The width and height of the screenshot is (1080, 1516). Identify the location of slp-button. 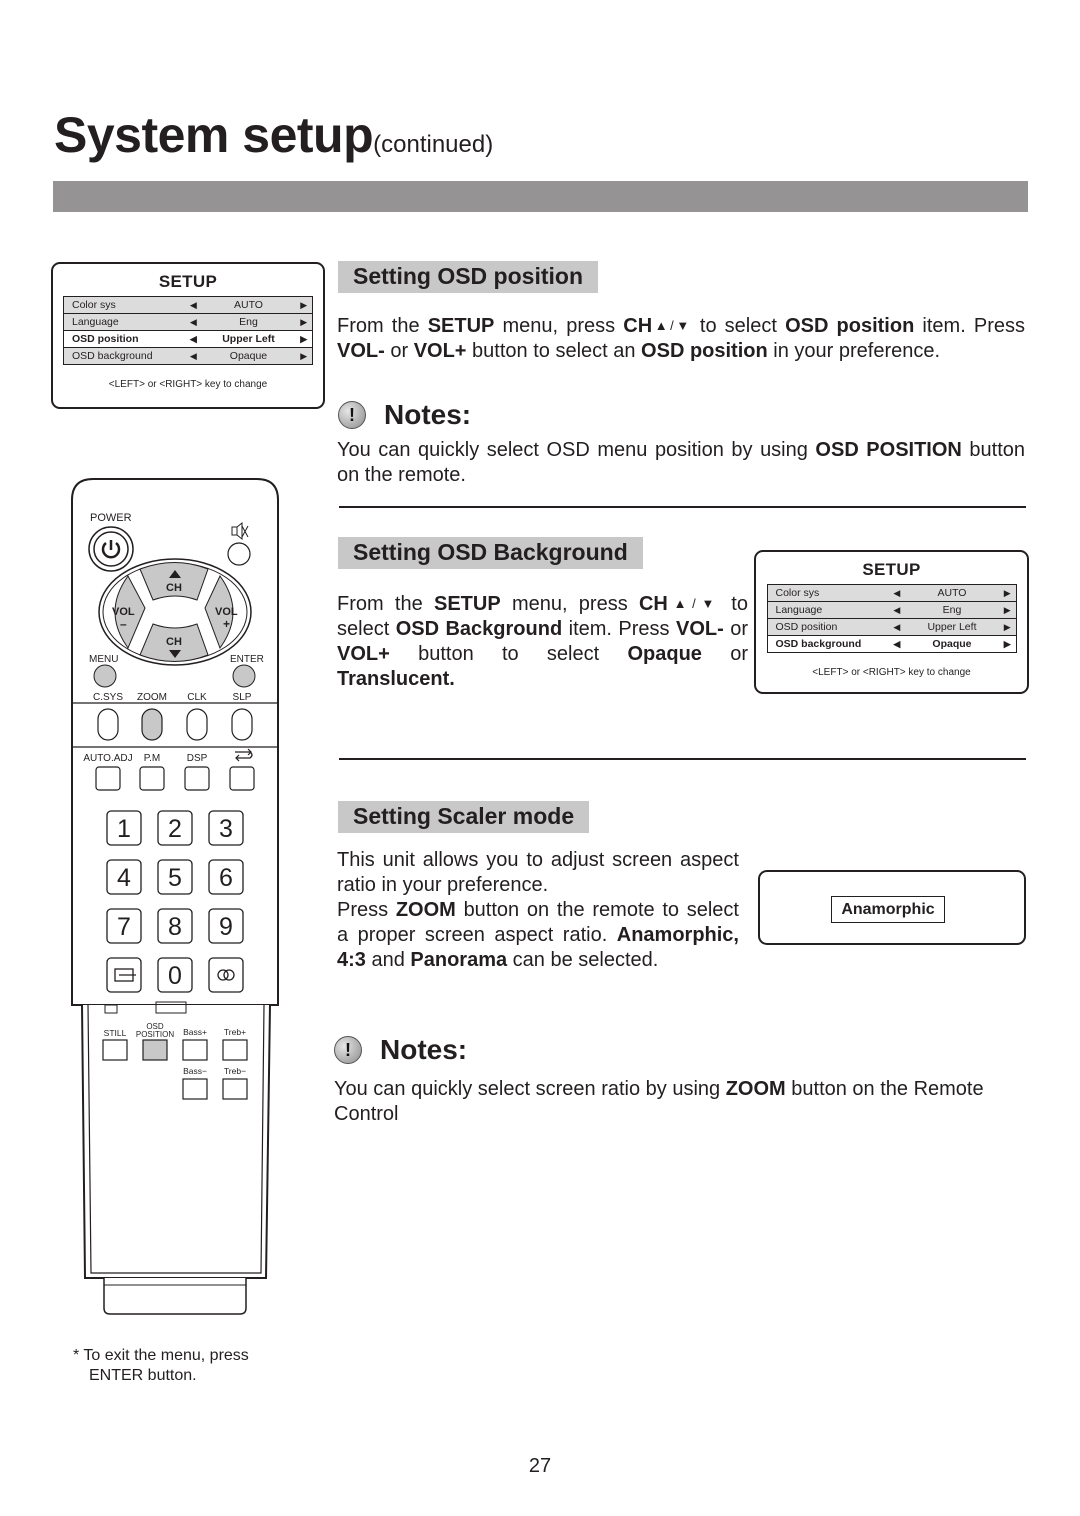
(242, 724).